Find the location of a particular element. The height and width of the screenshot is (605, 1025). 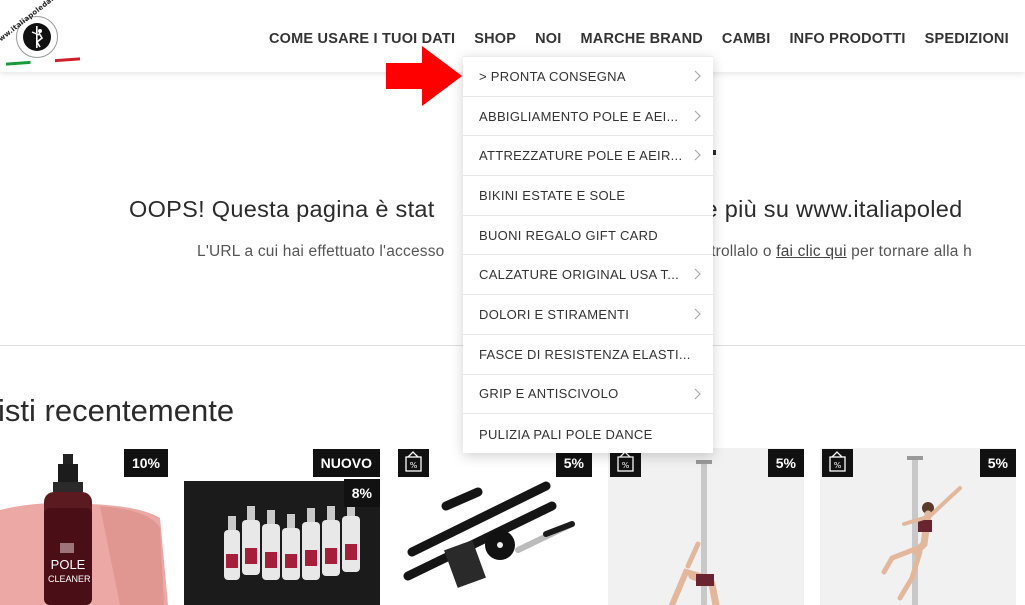

menu-item-label: DOLORI E STIRAMENTI is located at coordinates (554, 314).